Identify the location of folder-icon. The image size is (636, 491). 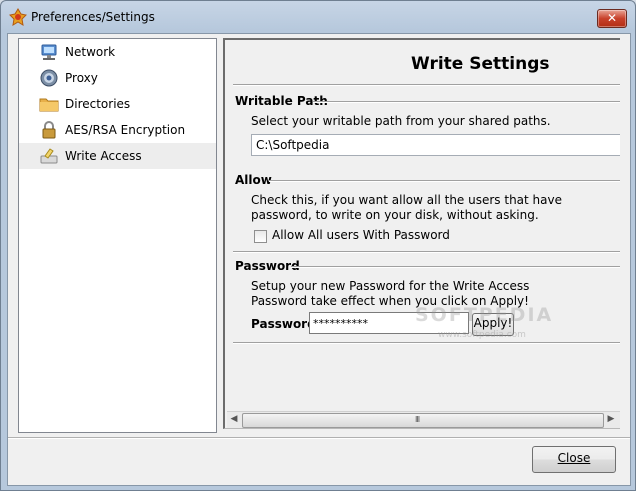
(49, 105).